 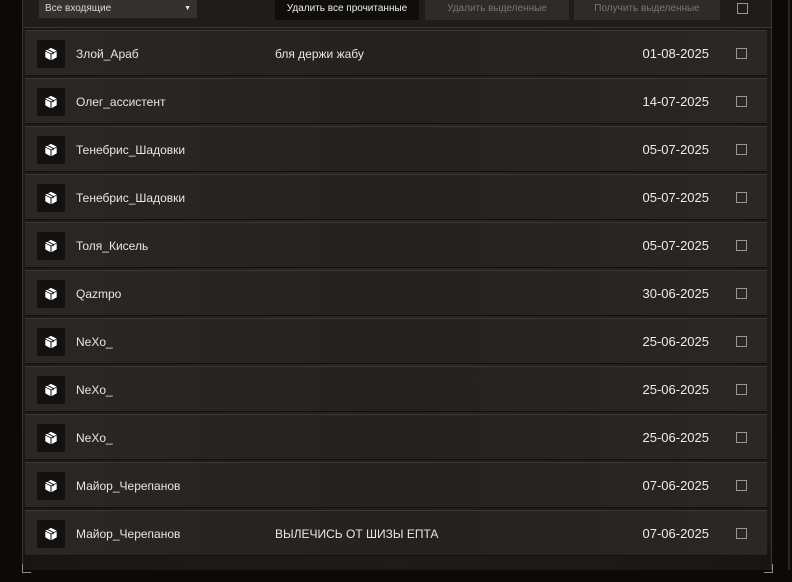 What do you see at coordinates (347, 10) in the screenshot?
I see `delete-all-read-button: Удалить все прочитанные` at bounding box center [347, 10].